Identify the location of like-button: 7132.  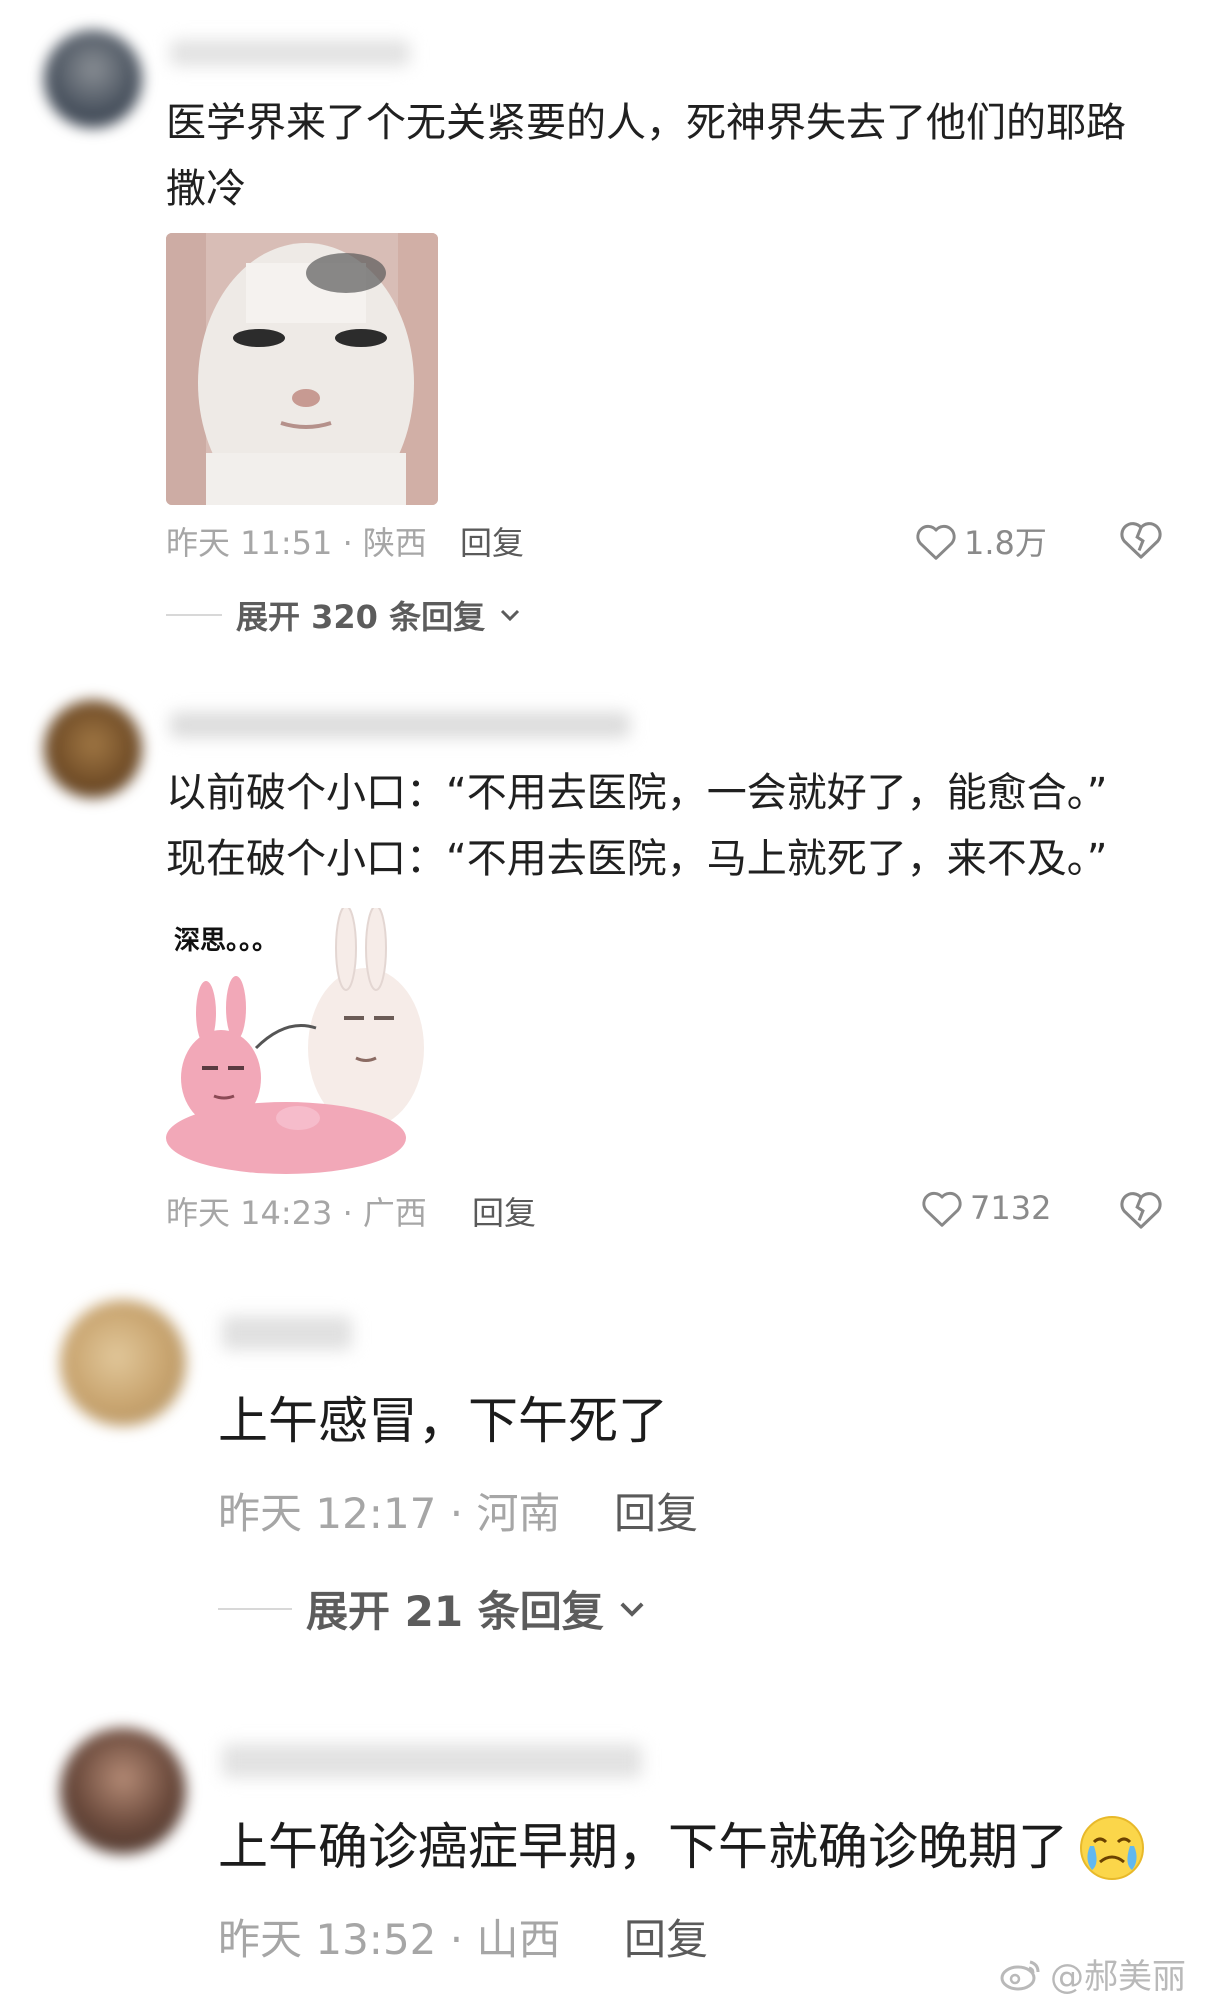
(985, 1208).